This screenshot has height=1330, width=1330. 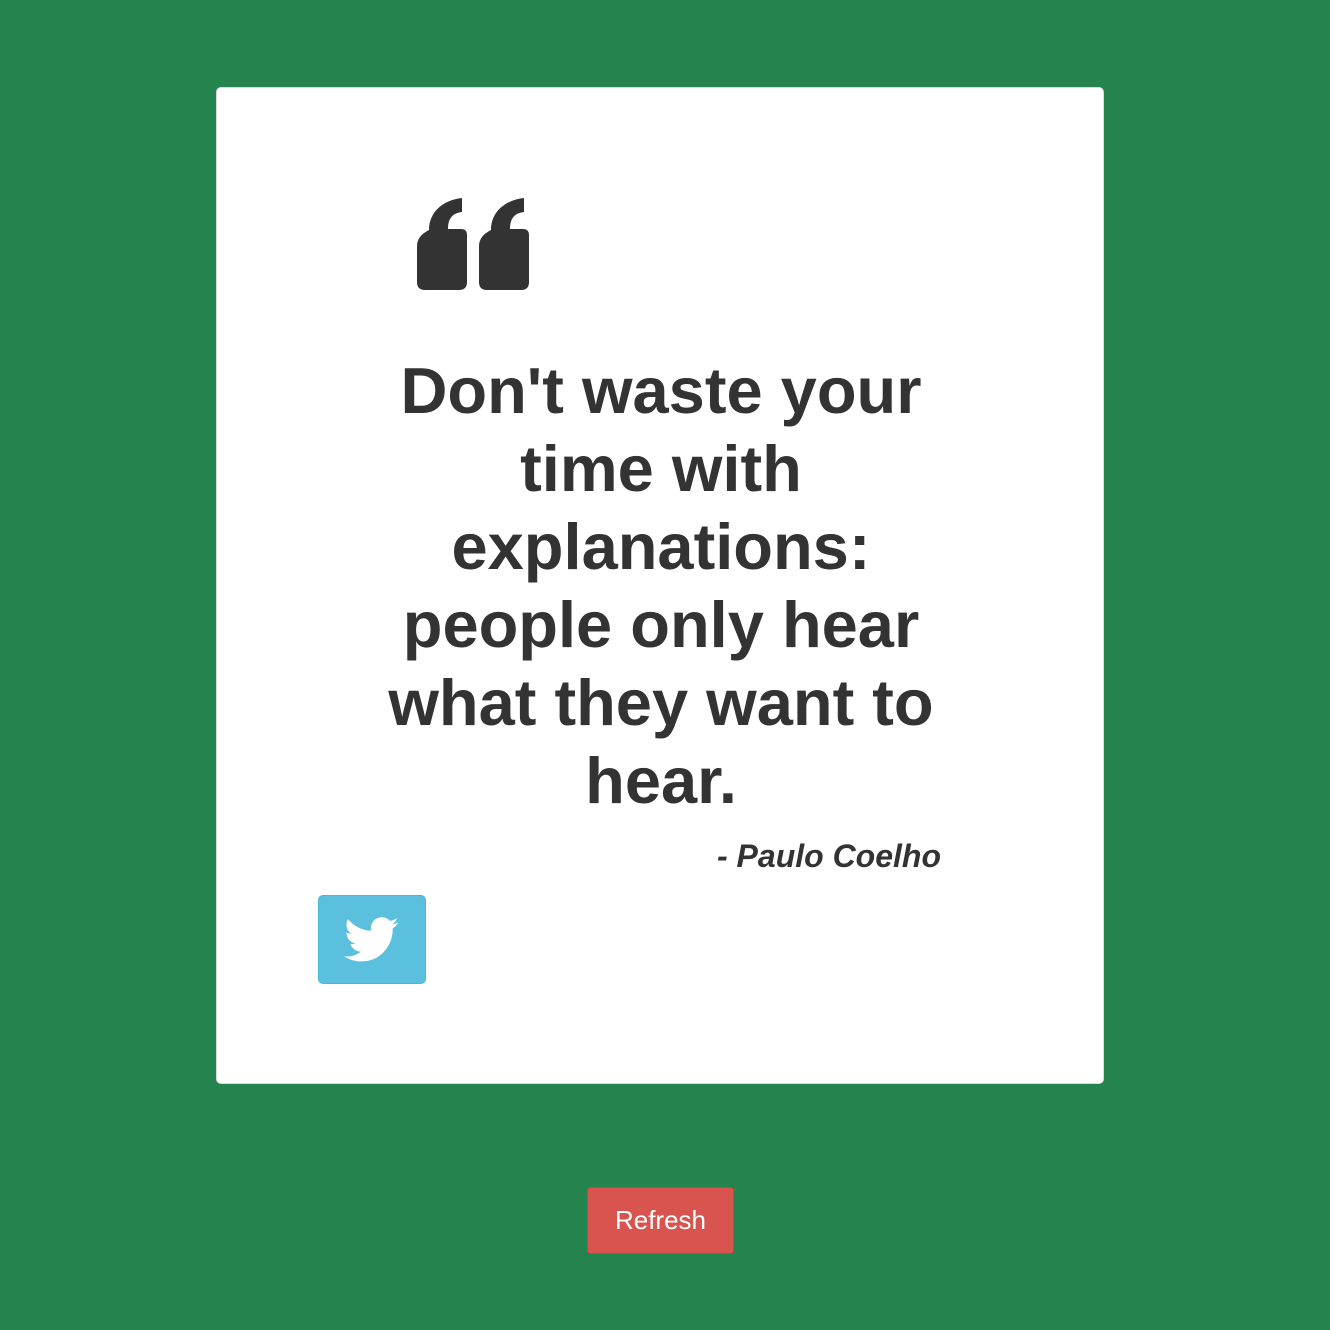 I want to click on tweet-button, so click(x=372, y=939).